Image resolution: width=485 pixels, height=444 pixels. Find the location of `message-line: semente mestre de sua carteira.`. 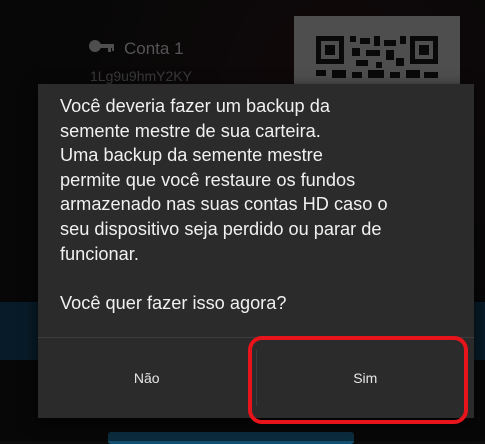

message-line: semente mestre de sua carteira. is located at coordinates (190, 130).